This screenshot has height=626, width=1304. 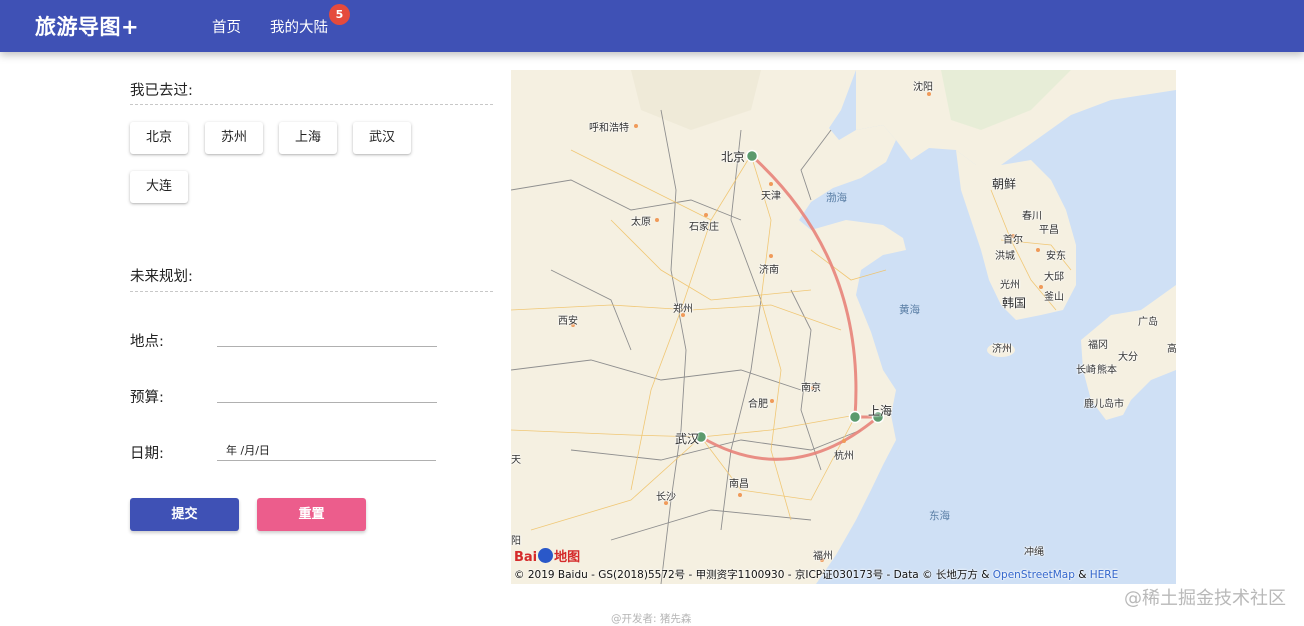 What do you see at coordinates (568, 321) in the screenshot?
I see `map-label-xian: 西安` at bounding box center [568, 321].